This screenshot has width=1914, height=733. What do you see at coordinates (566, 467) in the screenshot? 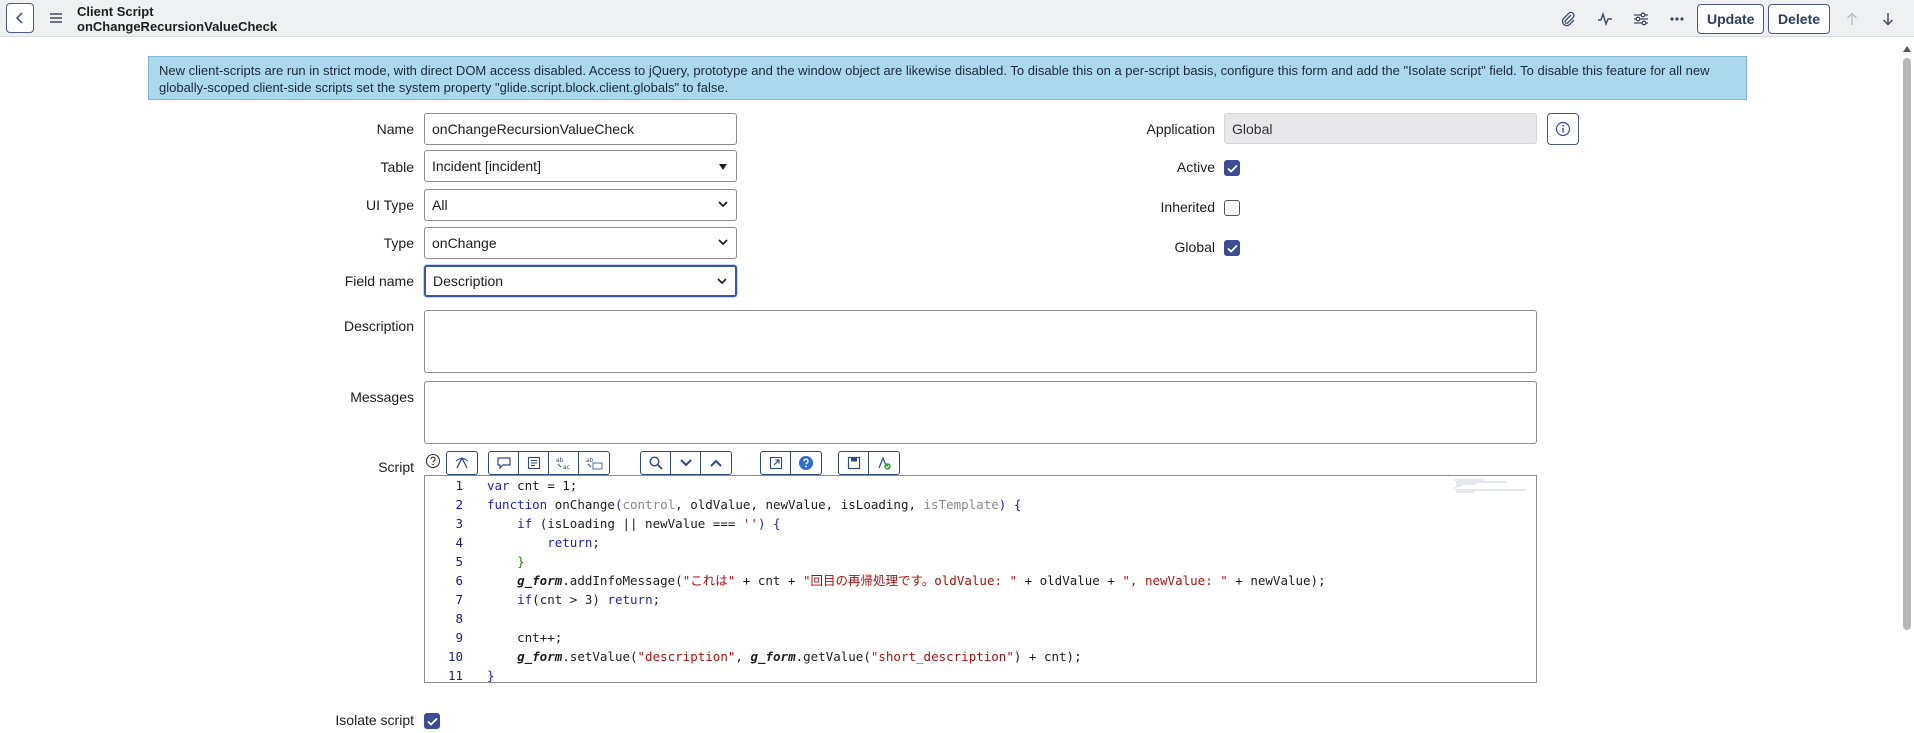
I see `svg-text: ac` at bounding box center [566, 467].